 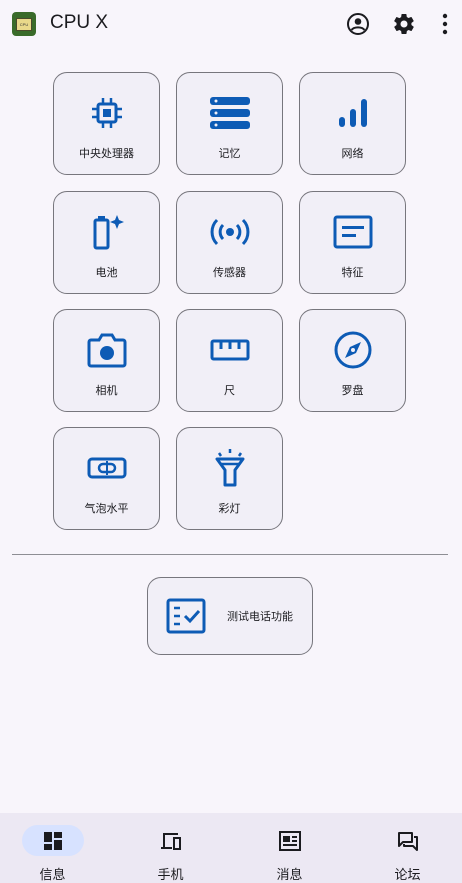 I want to click on tool-tile-cpu: 中央处理器, so click(x=106, y=123).